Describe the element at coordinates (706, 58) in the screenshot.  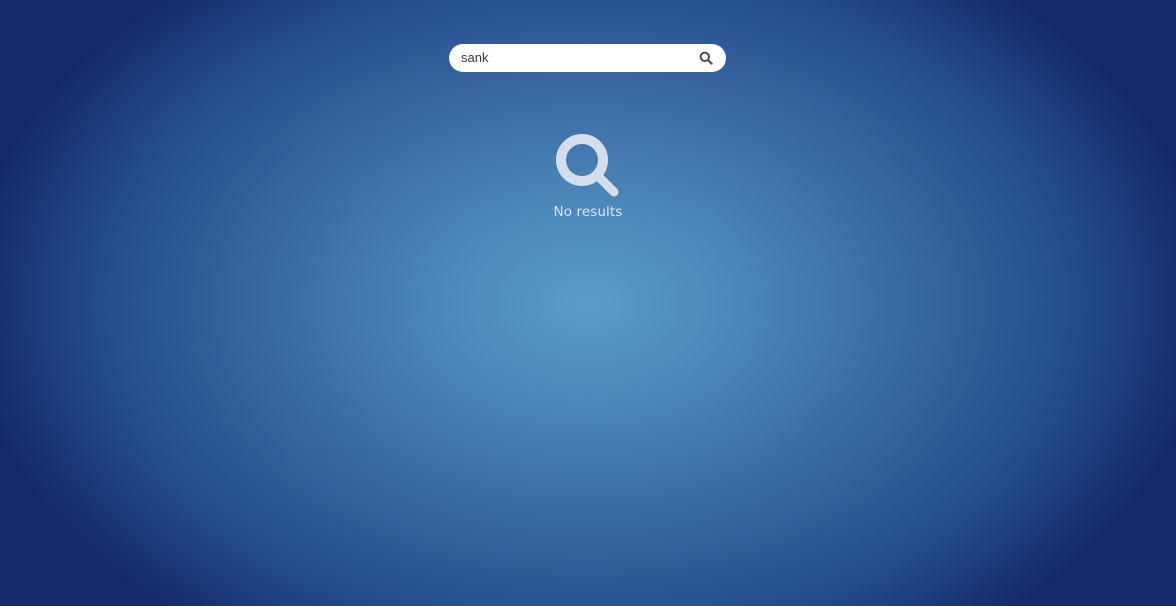
I see `search-icon` at that location.